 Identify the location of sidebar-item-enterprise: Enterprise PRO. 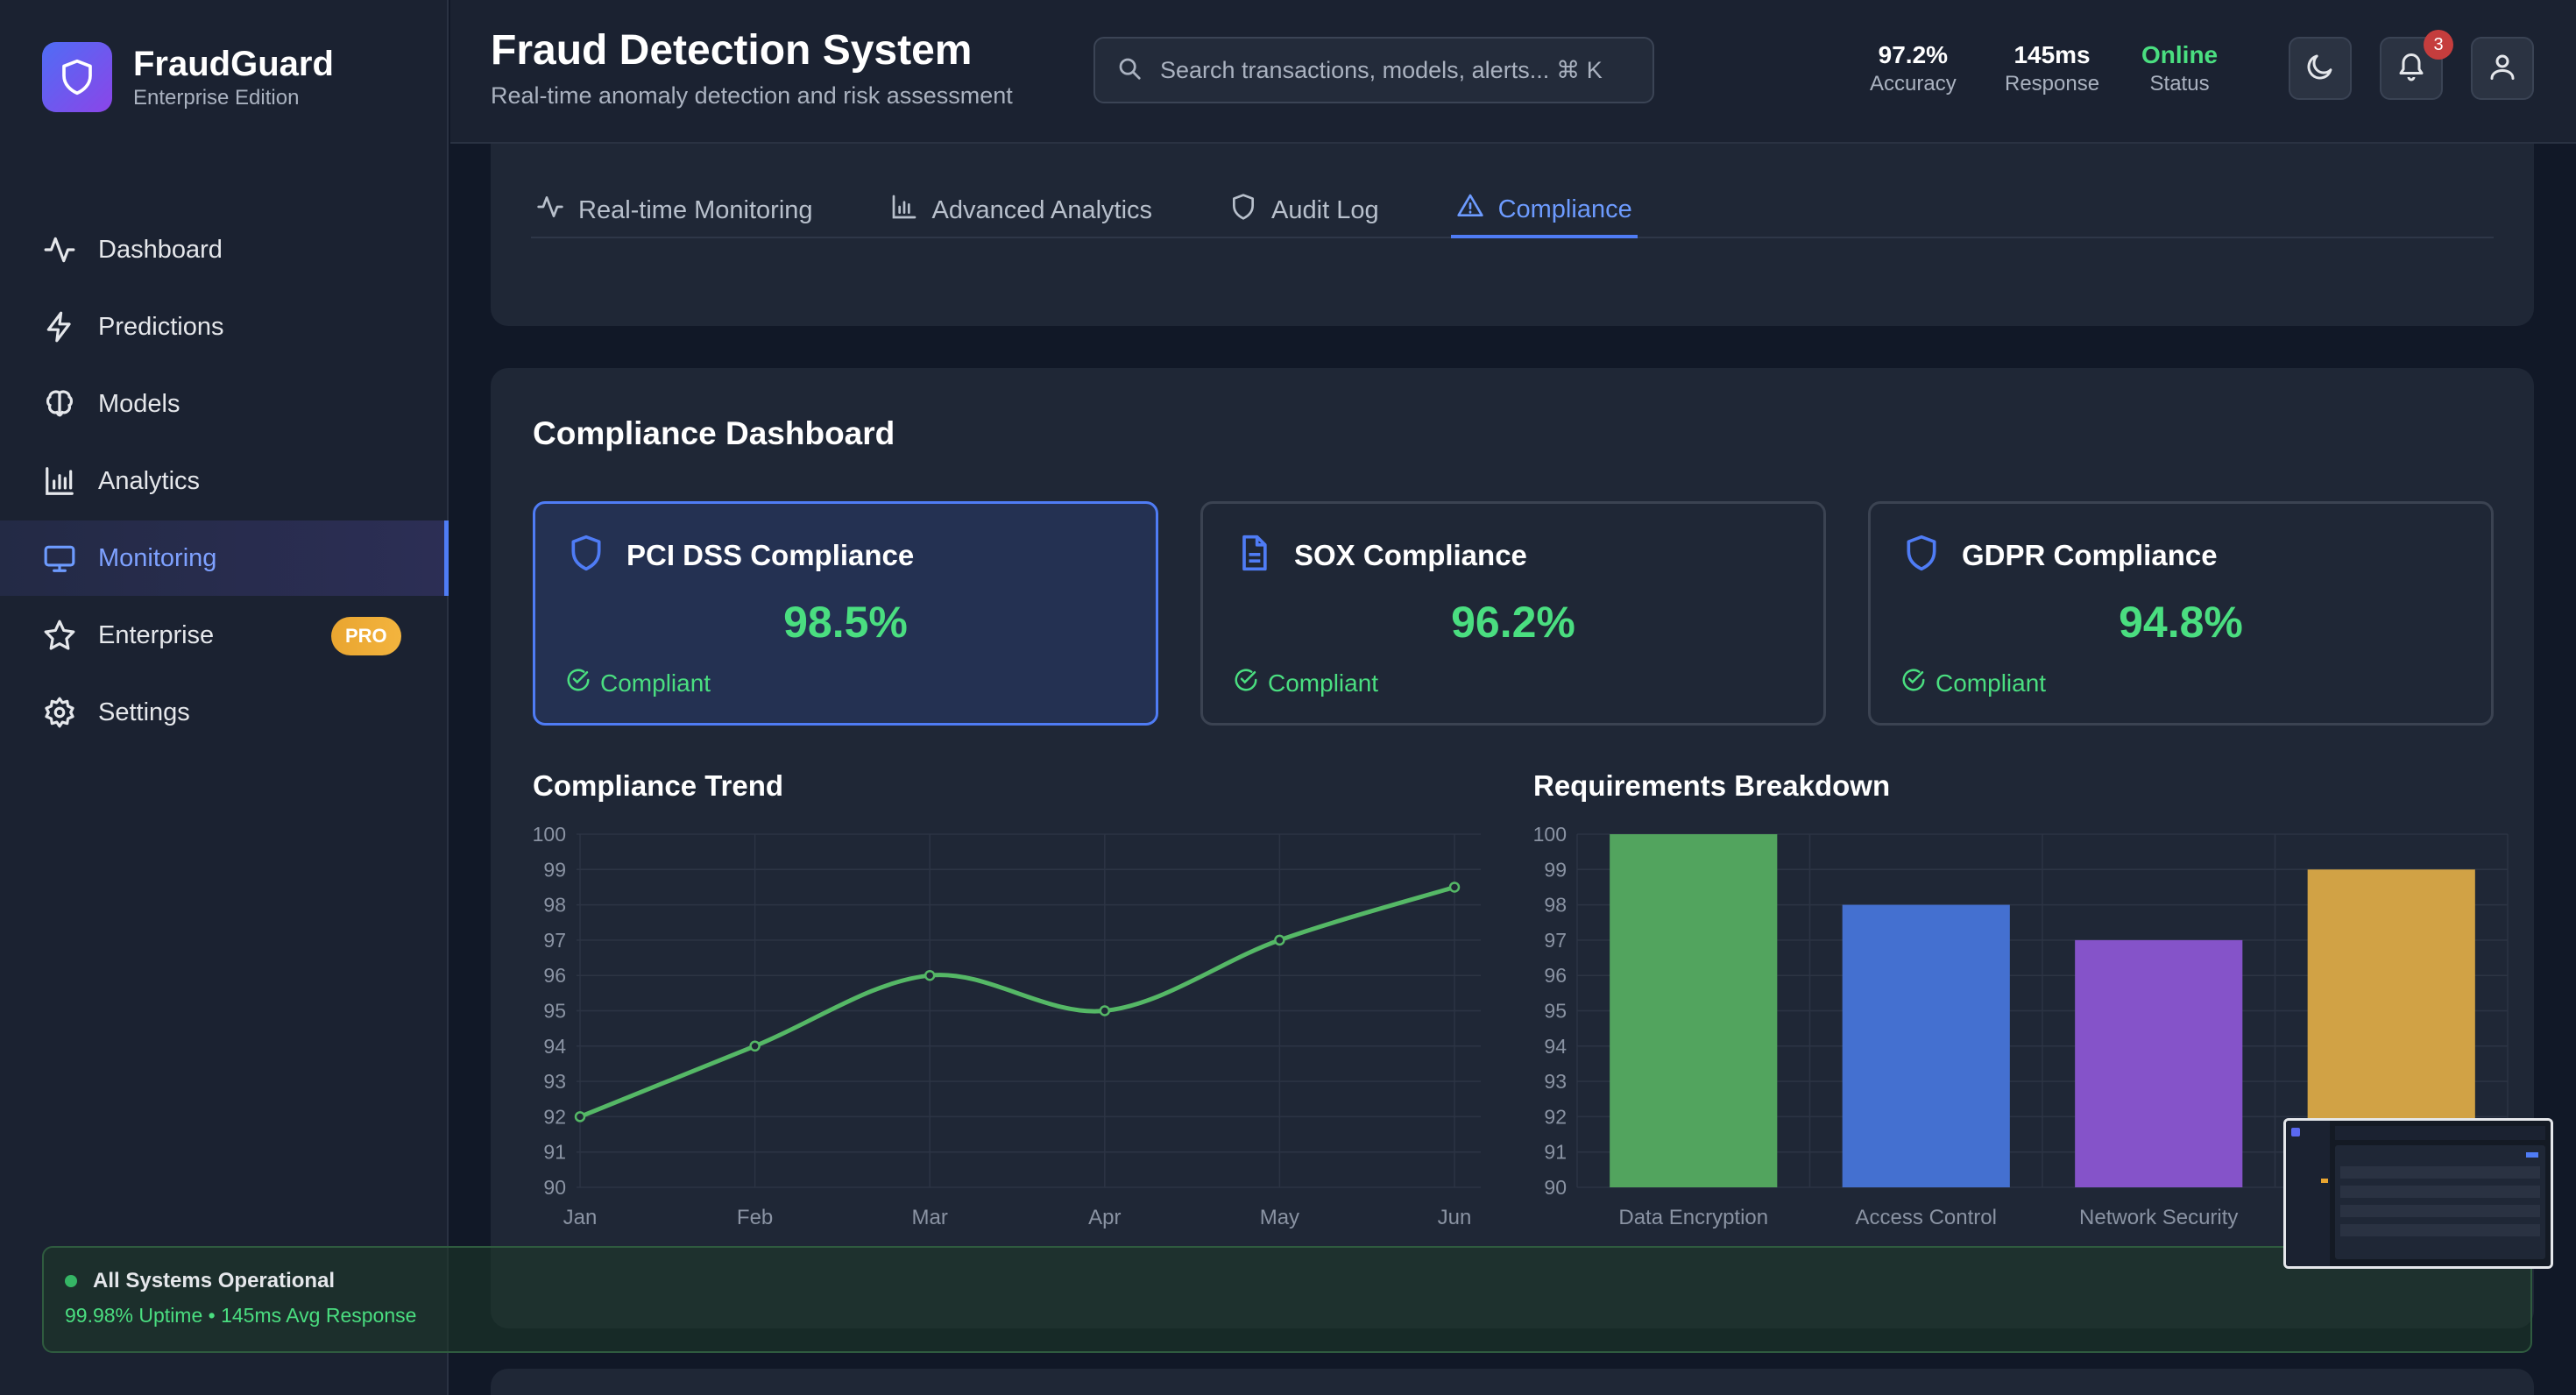
(224, 635).